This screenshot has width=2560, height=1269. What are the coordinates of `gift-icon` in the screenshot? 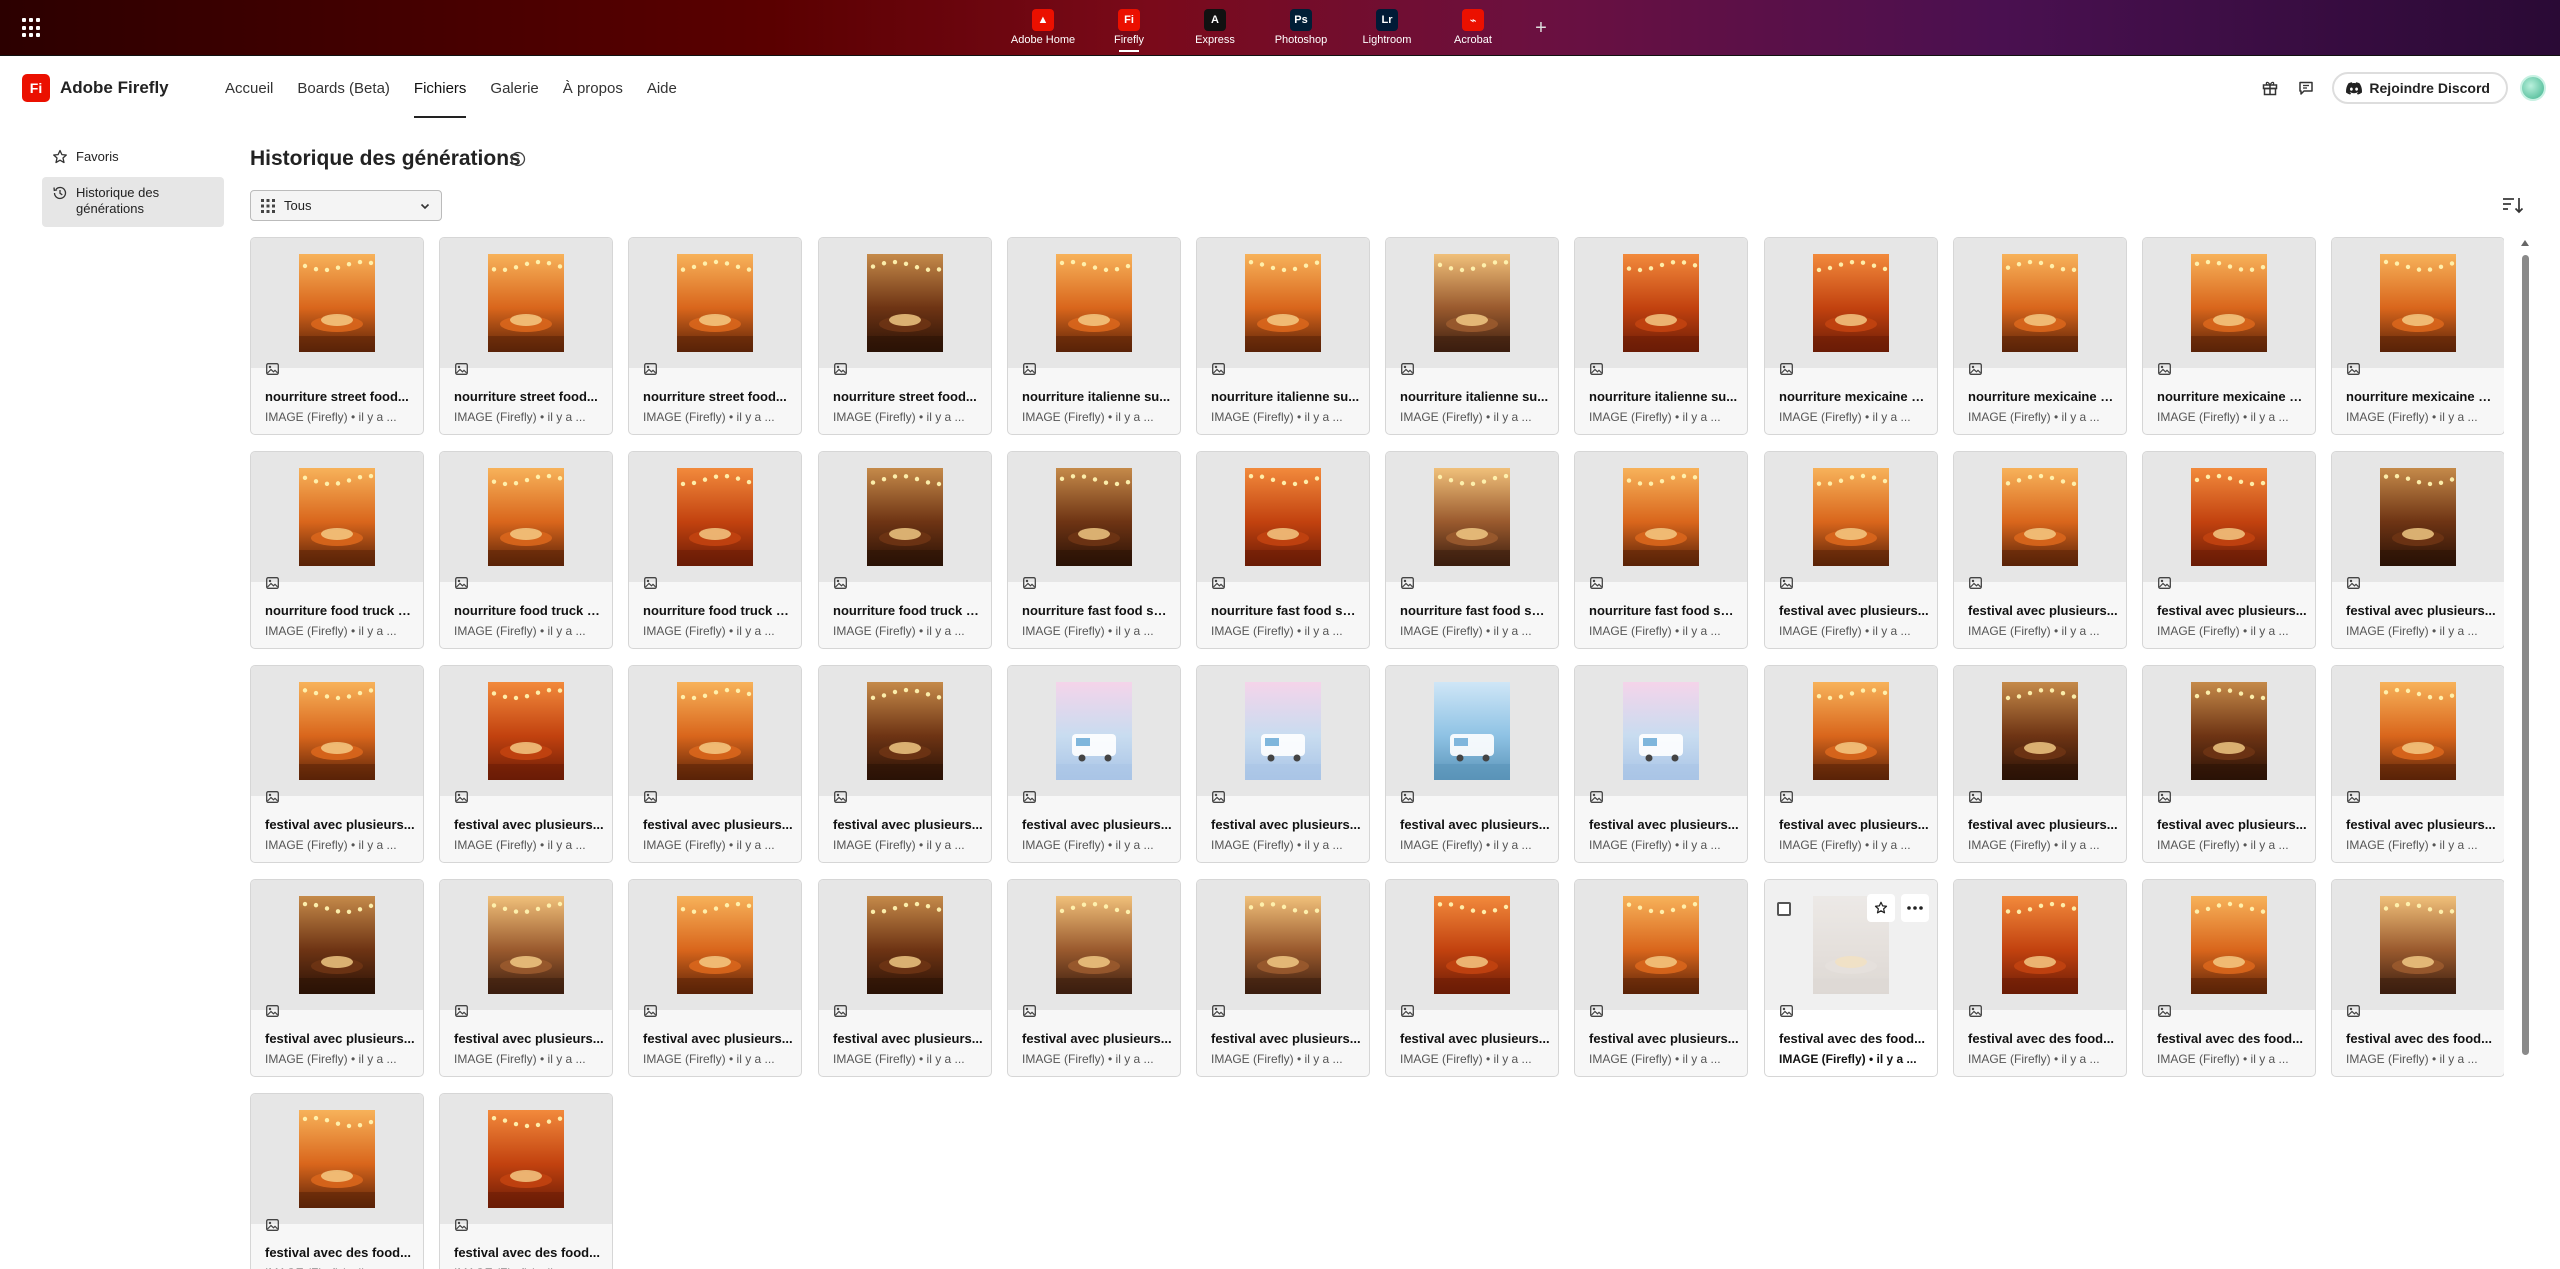 It's located at (2270, 88).